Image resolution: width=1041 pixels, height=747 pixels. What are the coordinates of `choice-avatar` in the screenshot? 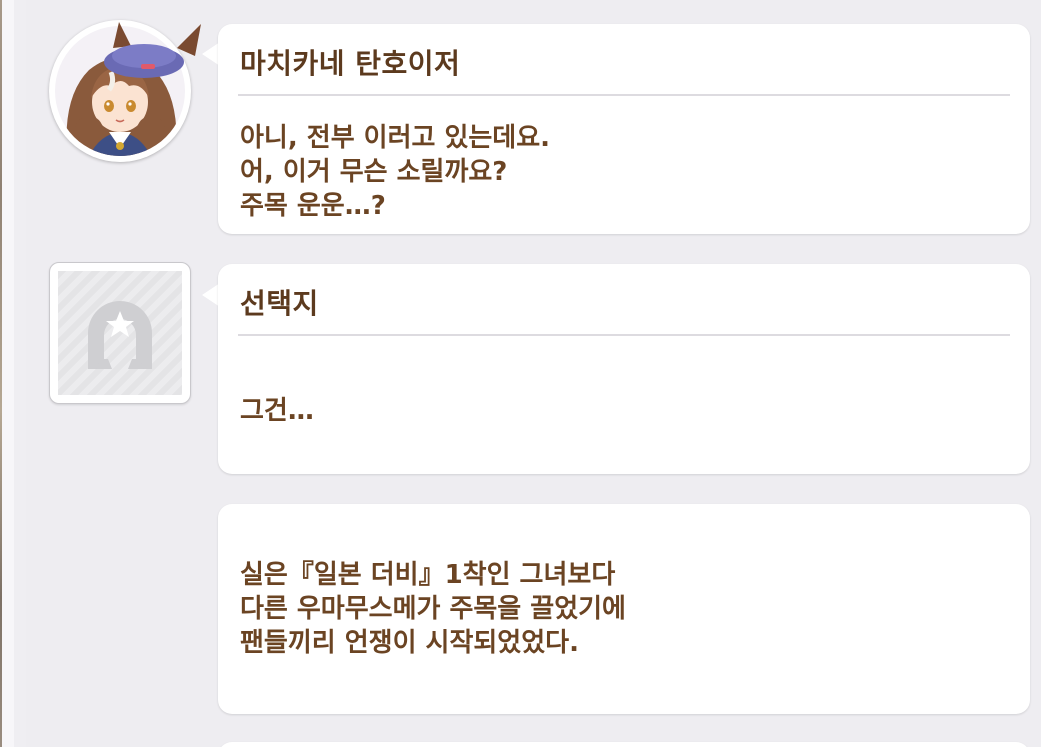 It's located at (120, 333).